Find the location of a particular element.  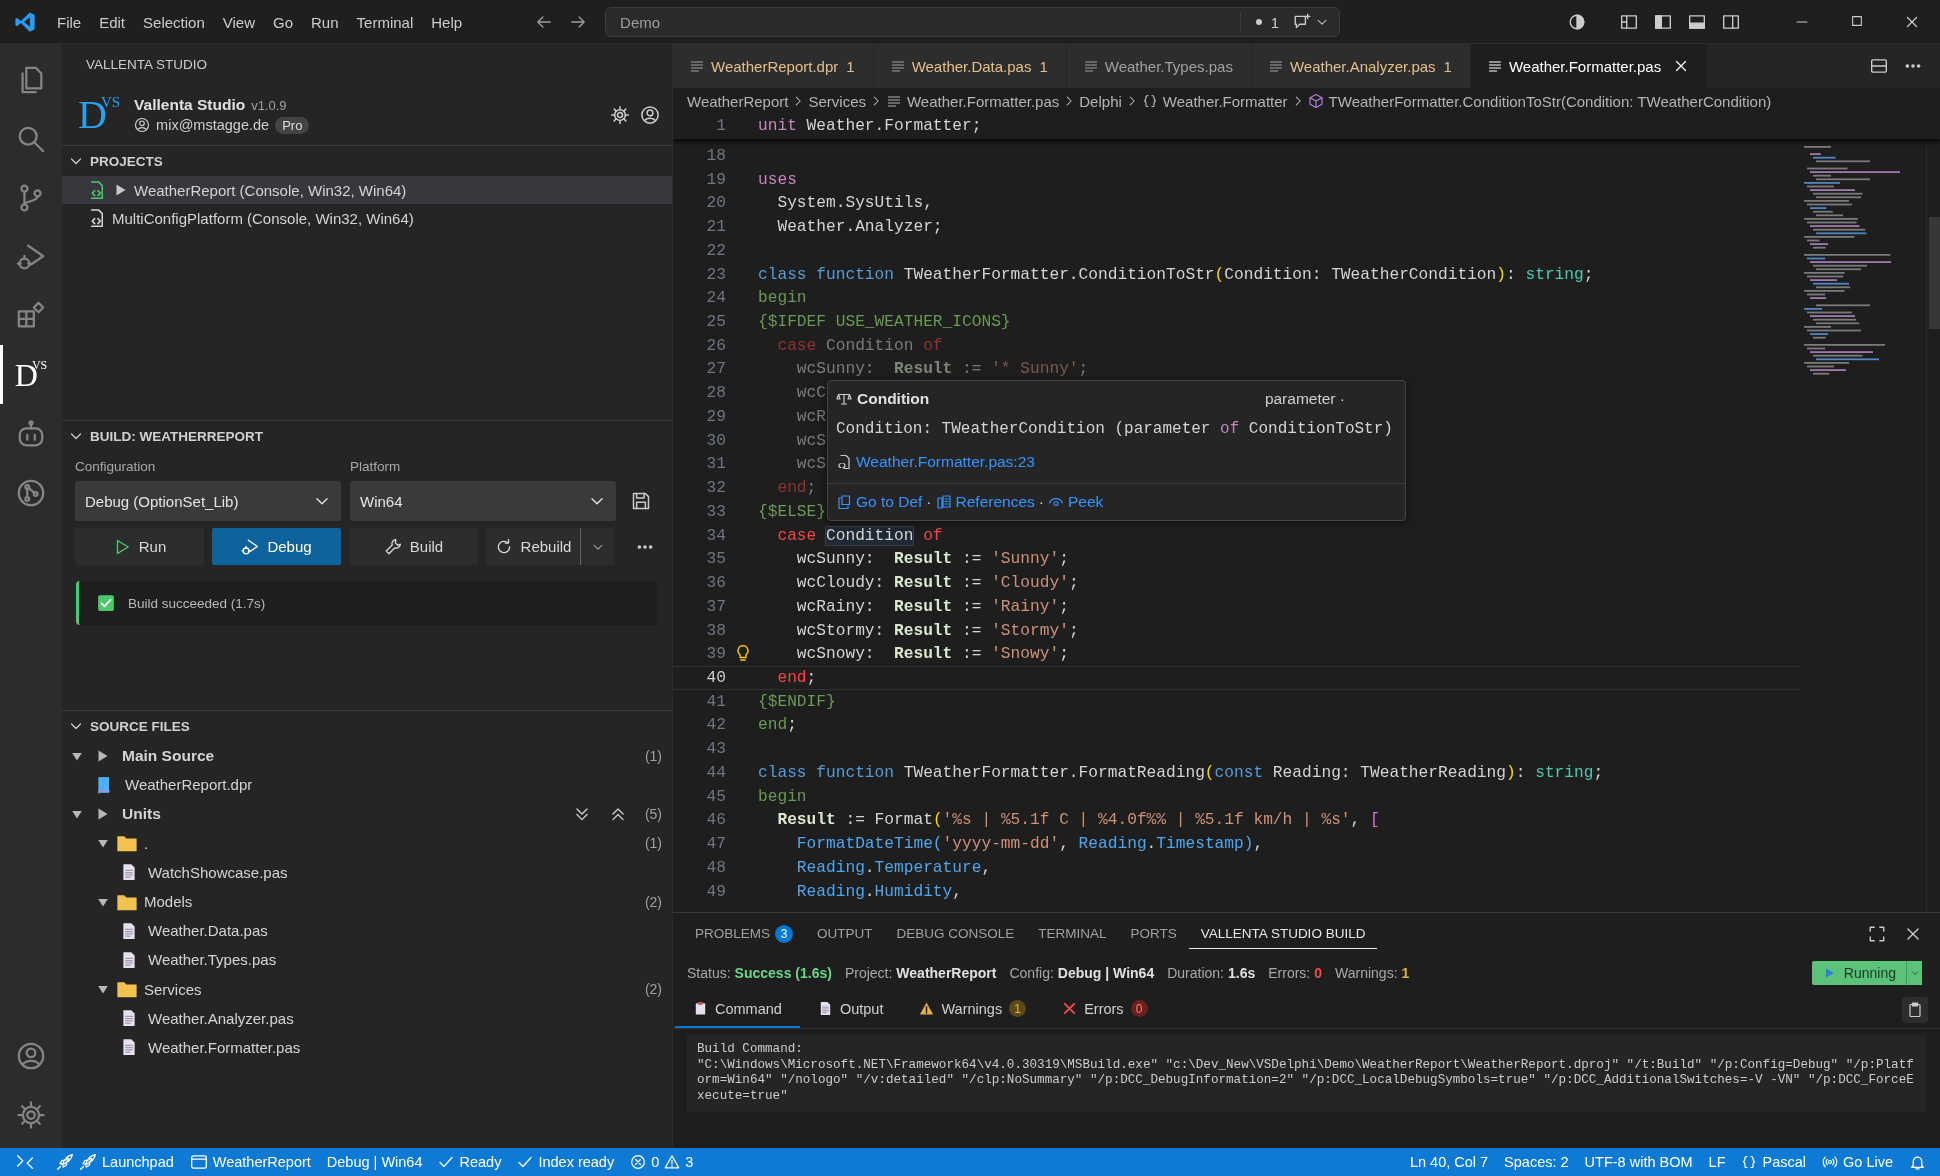

tree-item: Weather.Formatter.pas is located at coordinates (367, 1047).